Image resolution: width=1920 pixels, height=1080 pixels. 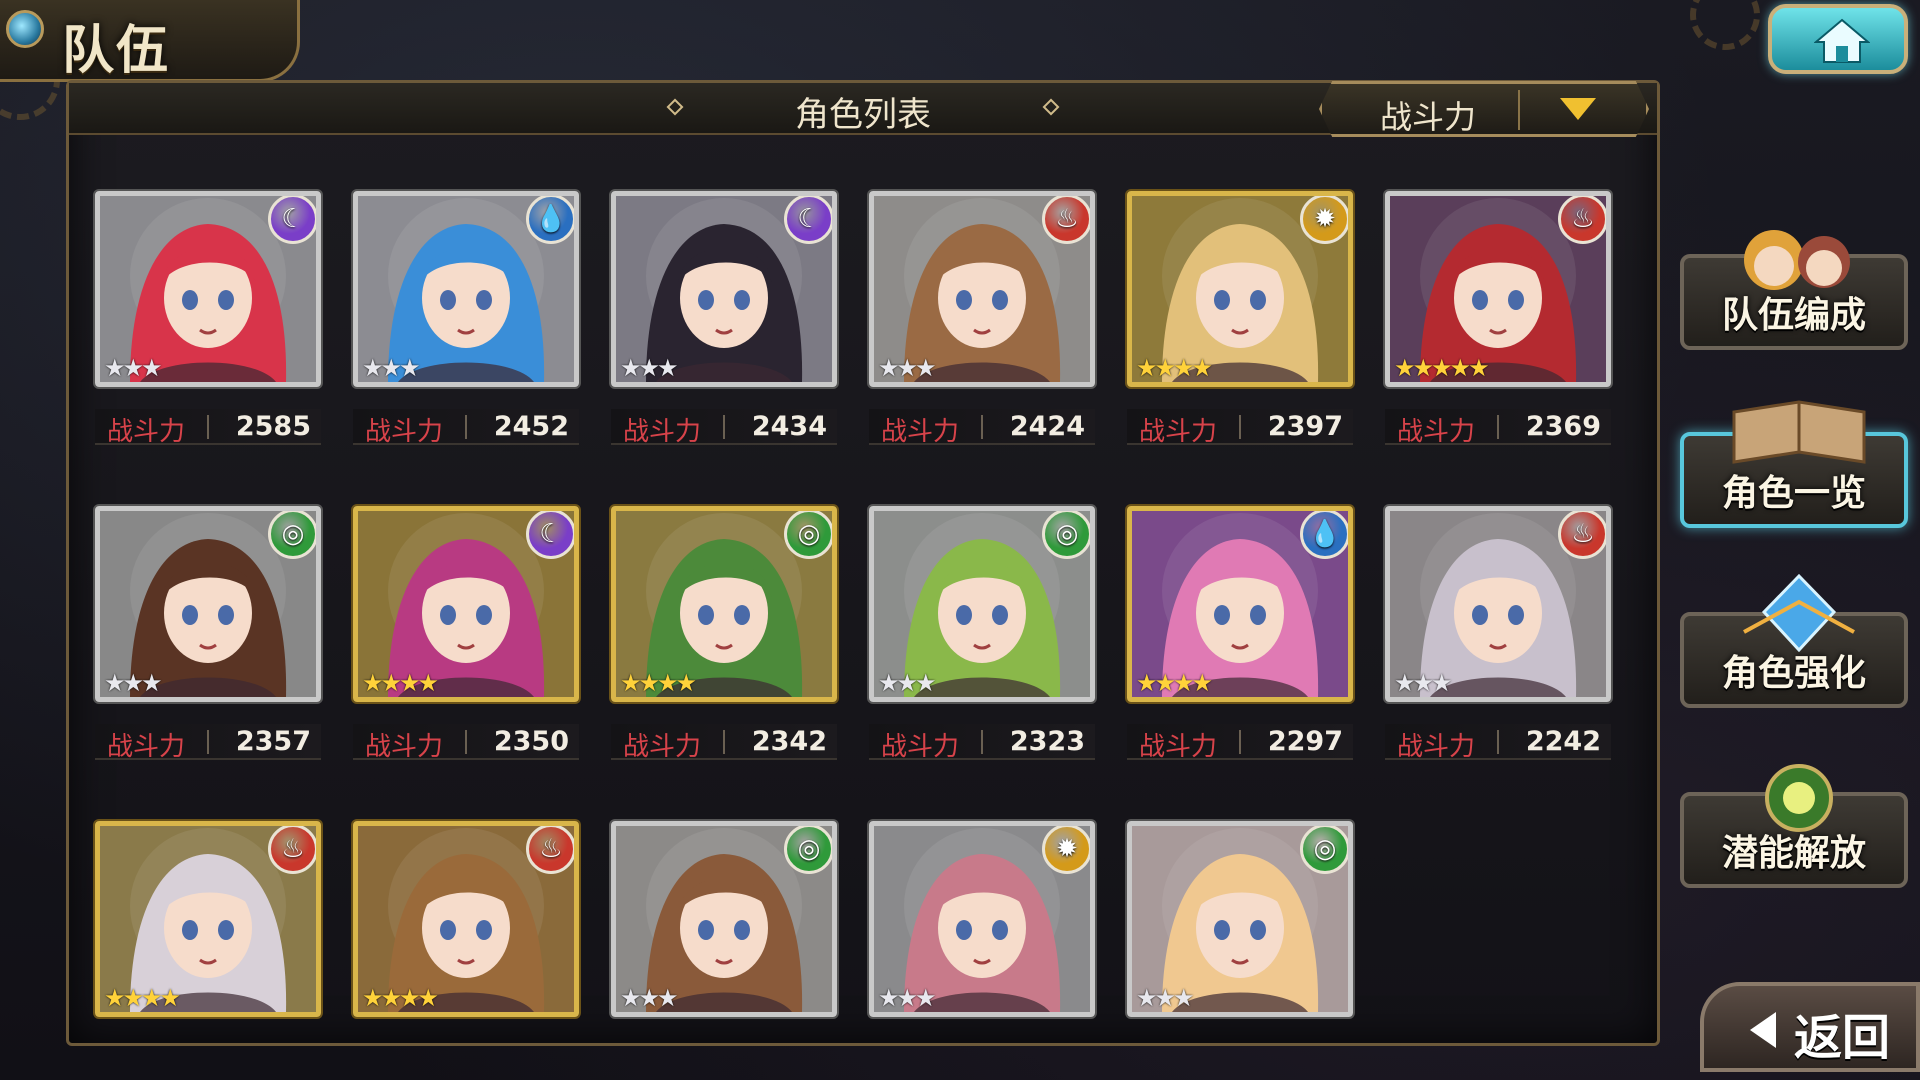 I want to click on power-value: 2397, so click(x=1305, y=426).